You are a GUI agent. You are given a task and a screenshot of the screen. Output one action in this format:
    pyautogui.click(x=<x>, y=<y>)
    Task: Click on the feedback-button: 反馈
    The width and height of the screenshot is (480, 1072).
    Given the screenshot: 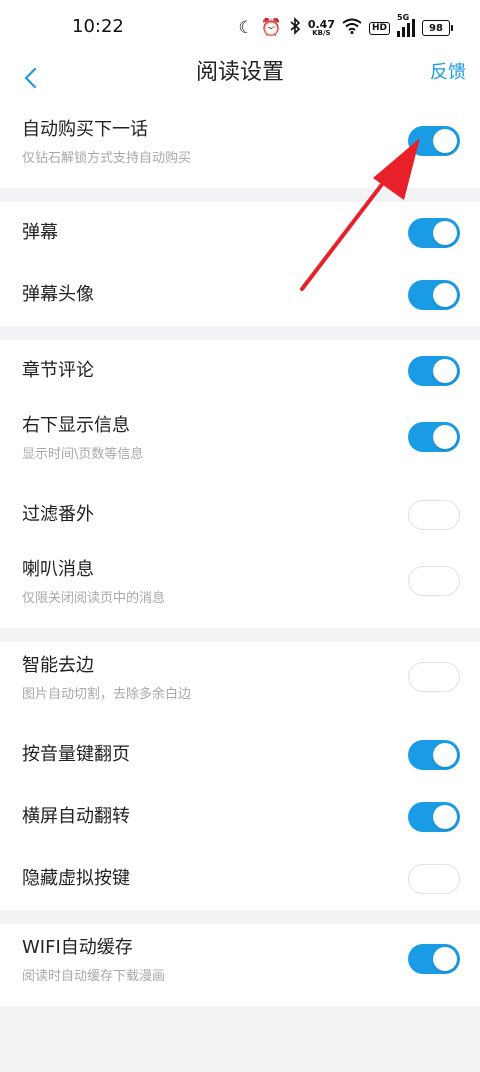 What is the action you would take?
    pyautogui.click(x=448, y=73)
    